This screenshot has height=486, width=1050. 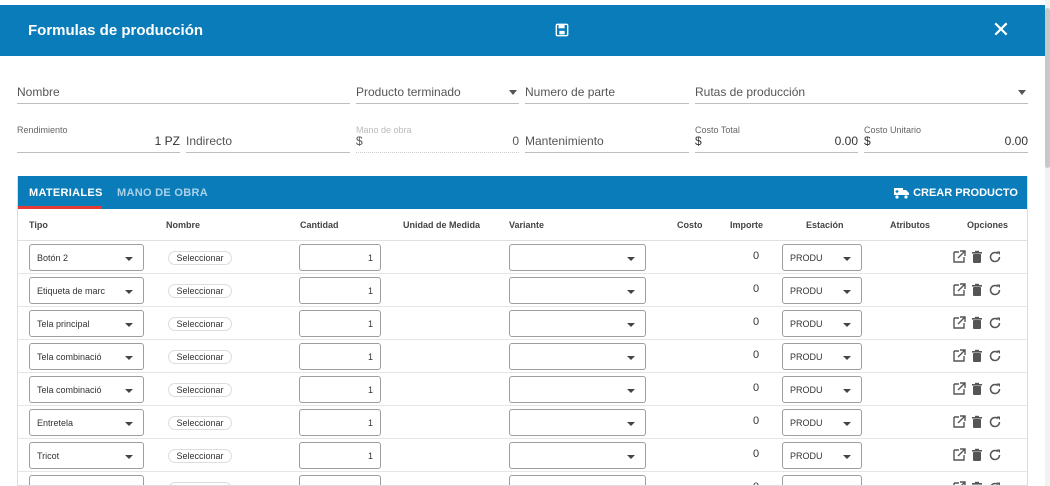 I want to click on tipo-select: Tricot, so click(x=86, y=455).